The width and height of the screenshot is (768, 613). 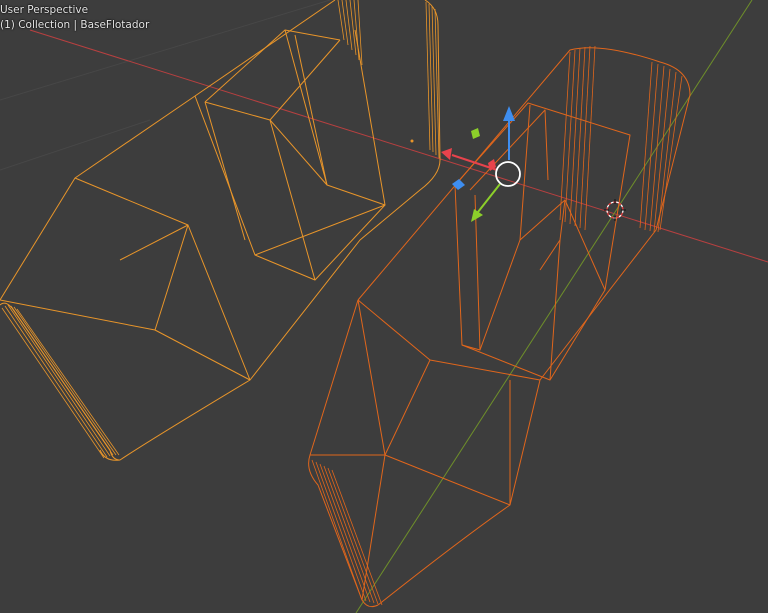 What do you see at coordinates (75, 25) in the screenshot?
I see `viewport-collection-label: (1) Collection | BaseFlotador` at bounding box center [75, 25].